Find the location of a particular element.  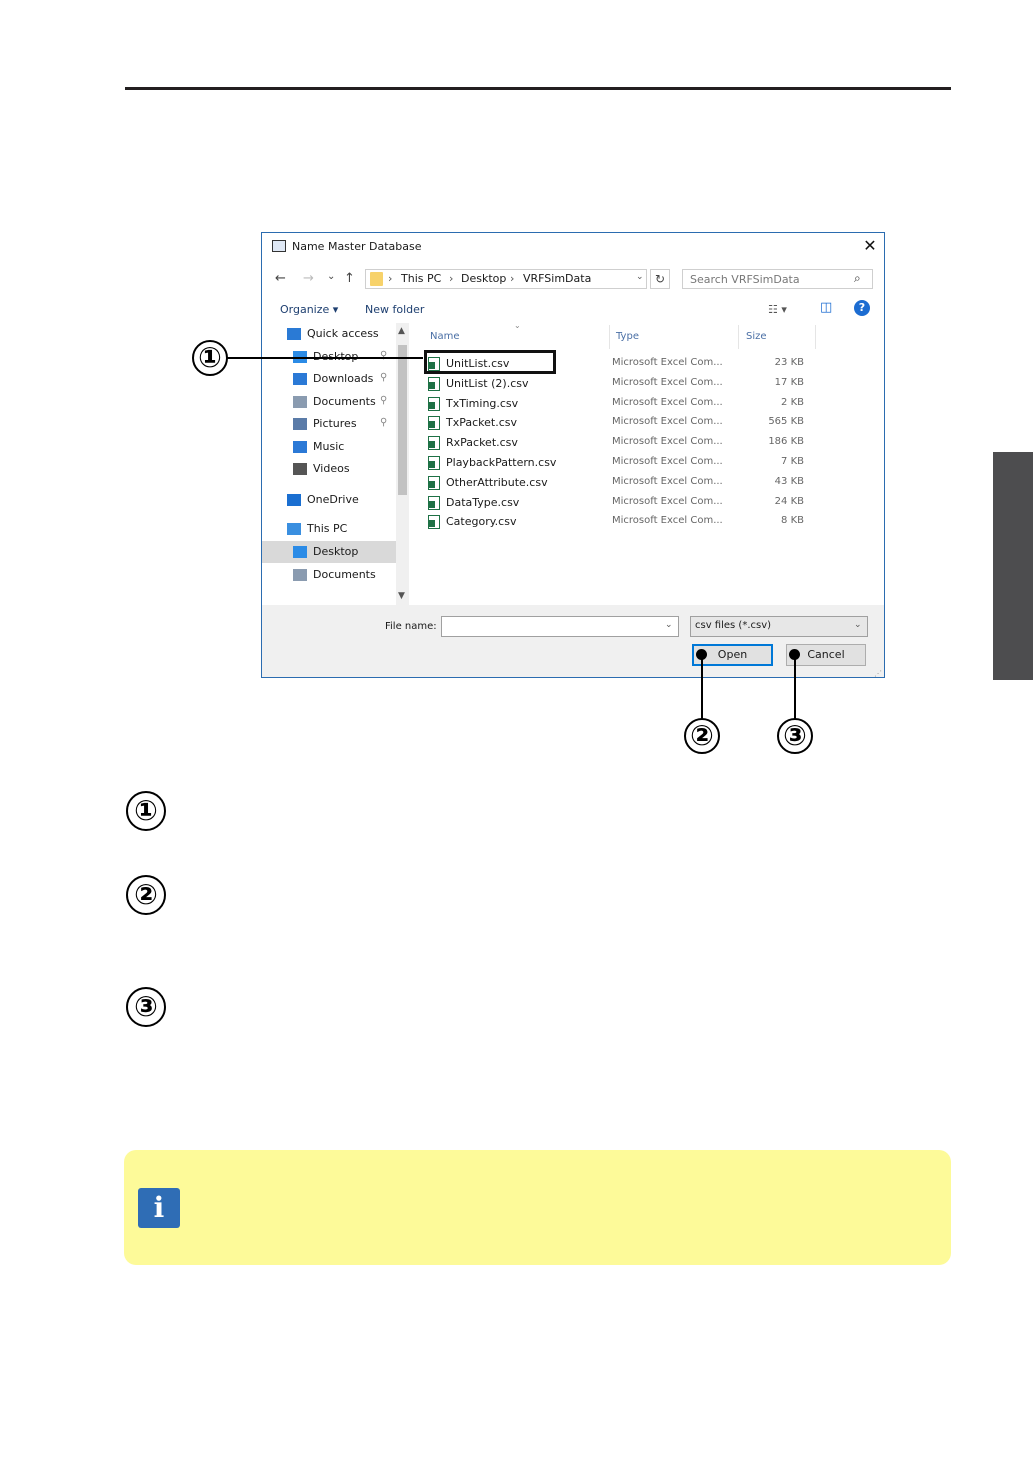

file-row: RxPacket.csv Microsoft Excel Com... 186 KB is located at coordinates (651, 443).